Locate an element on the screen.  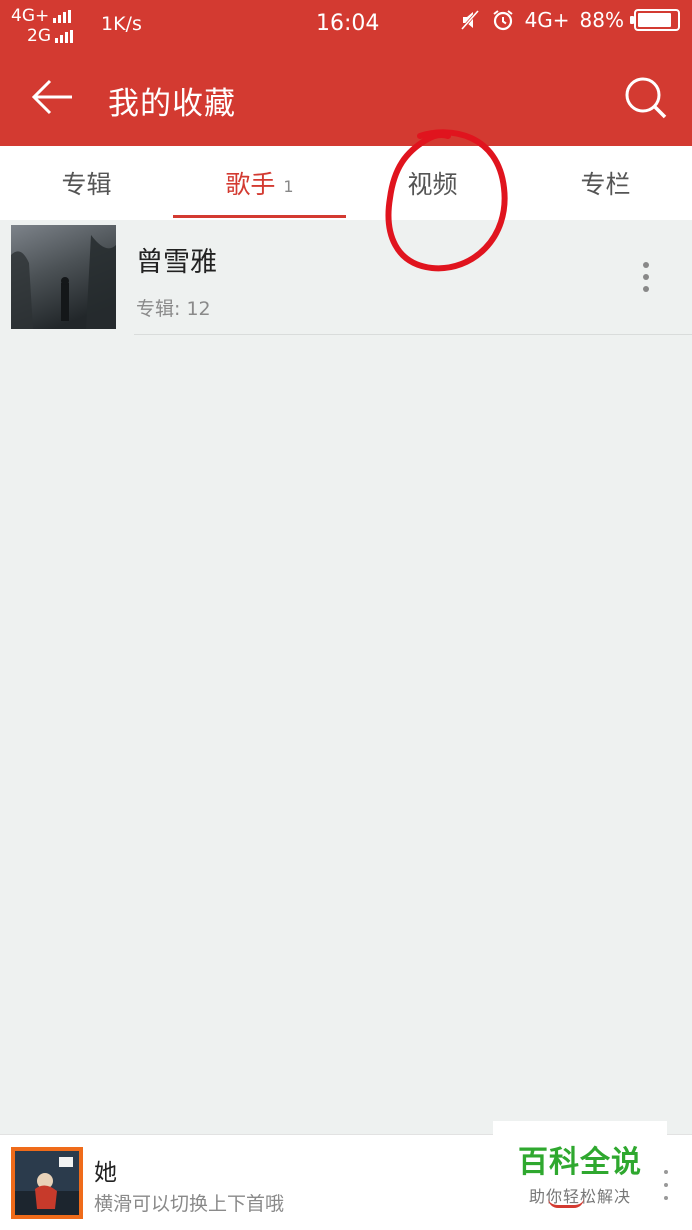
tab-bar: 专辑 歌手 1 视频 专栏 is located at coordinates (346, 183).